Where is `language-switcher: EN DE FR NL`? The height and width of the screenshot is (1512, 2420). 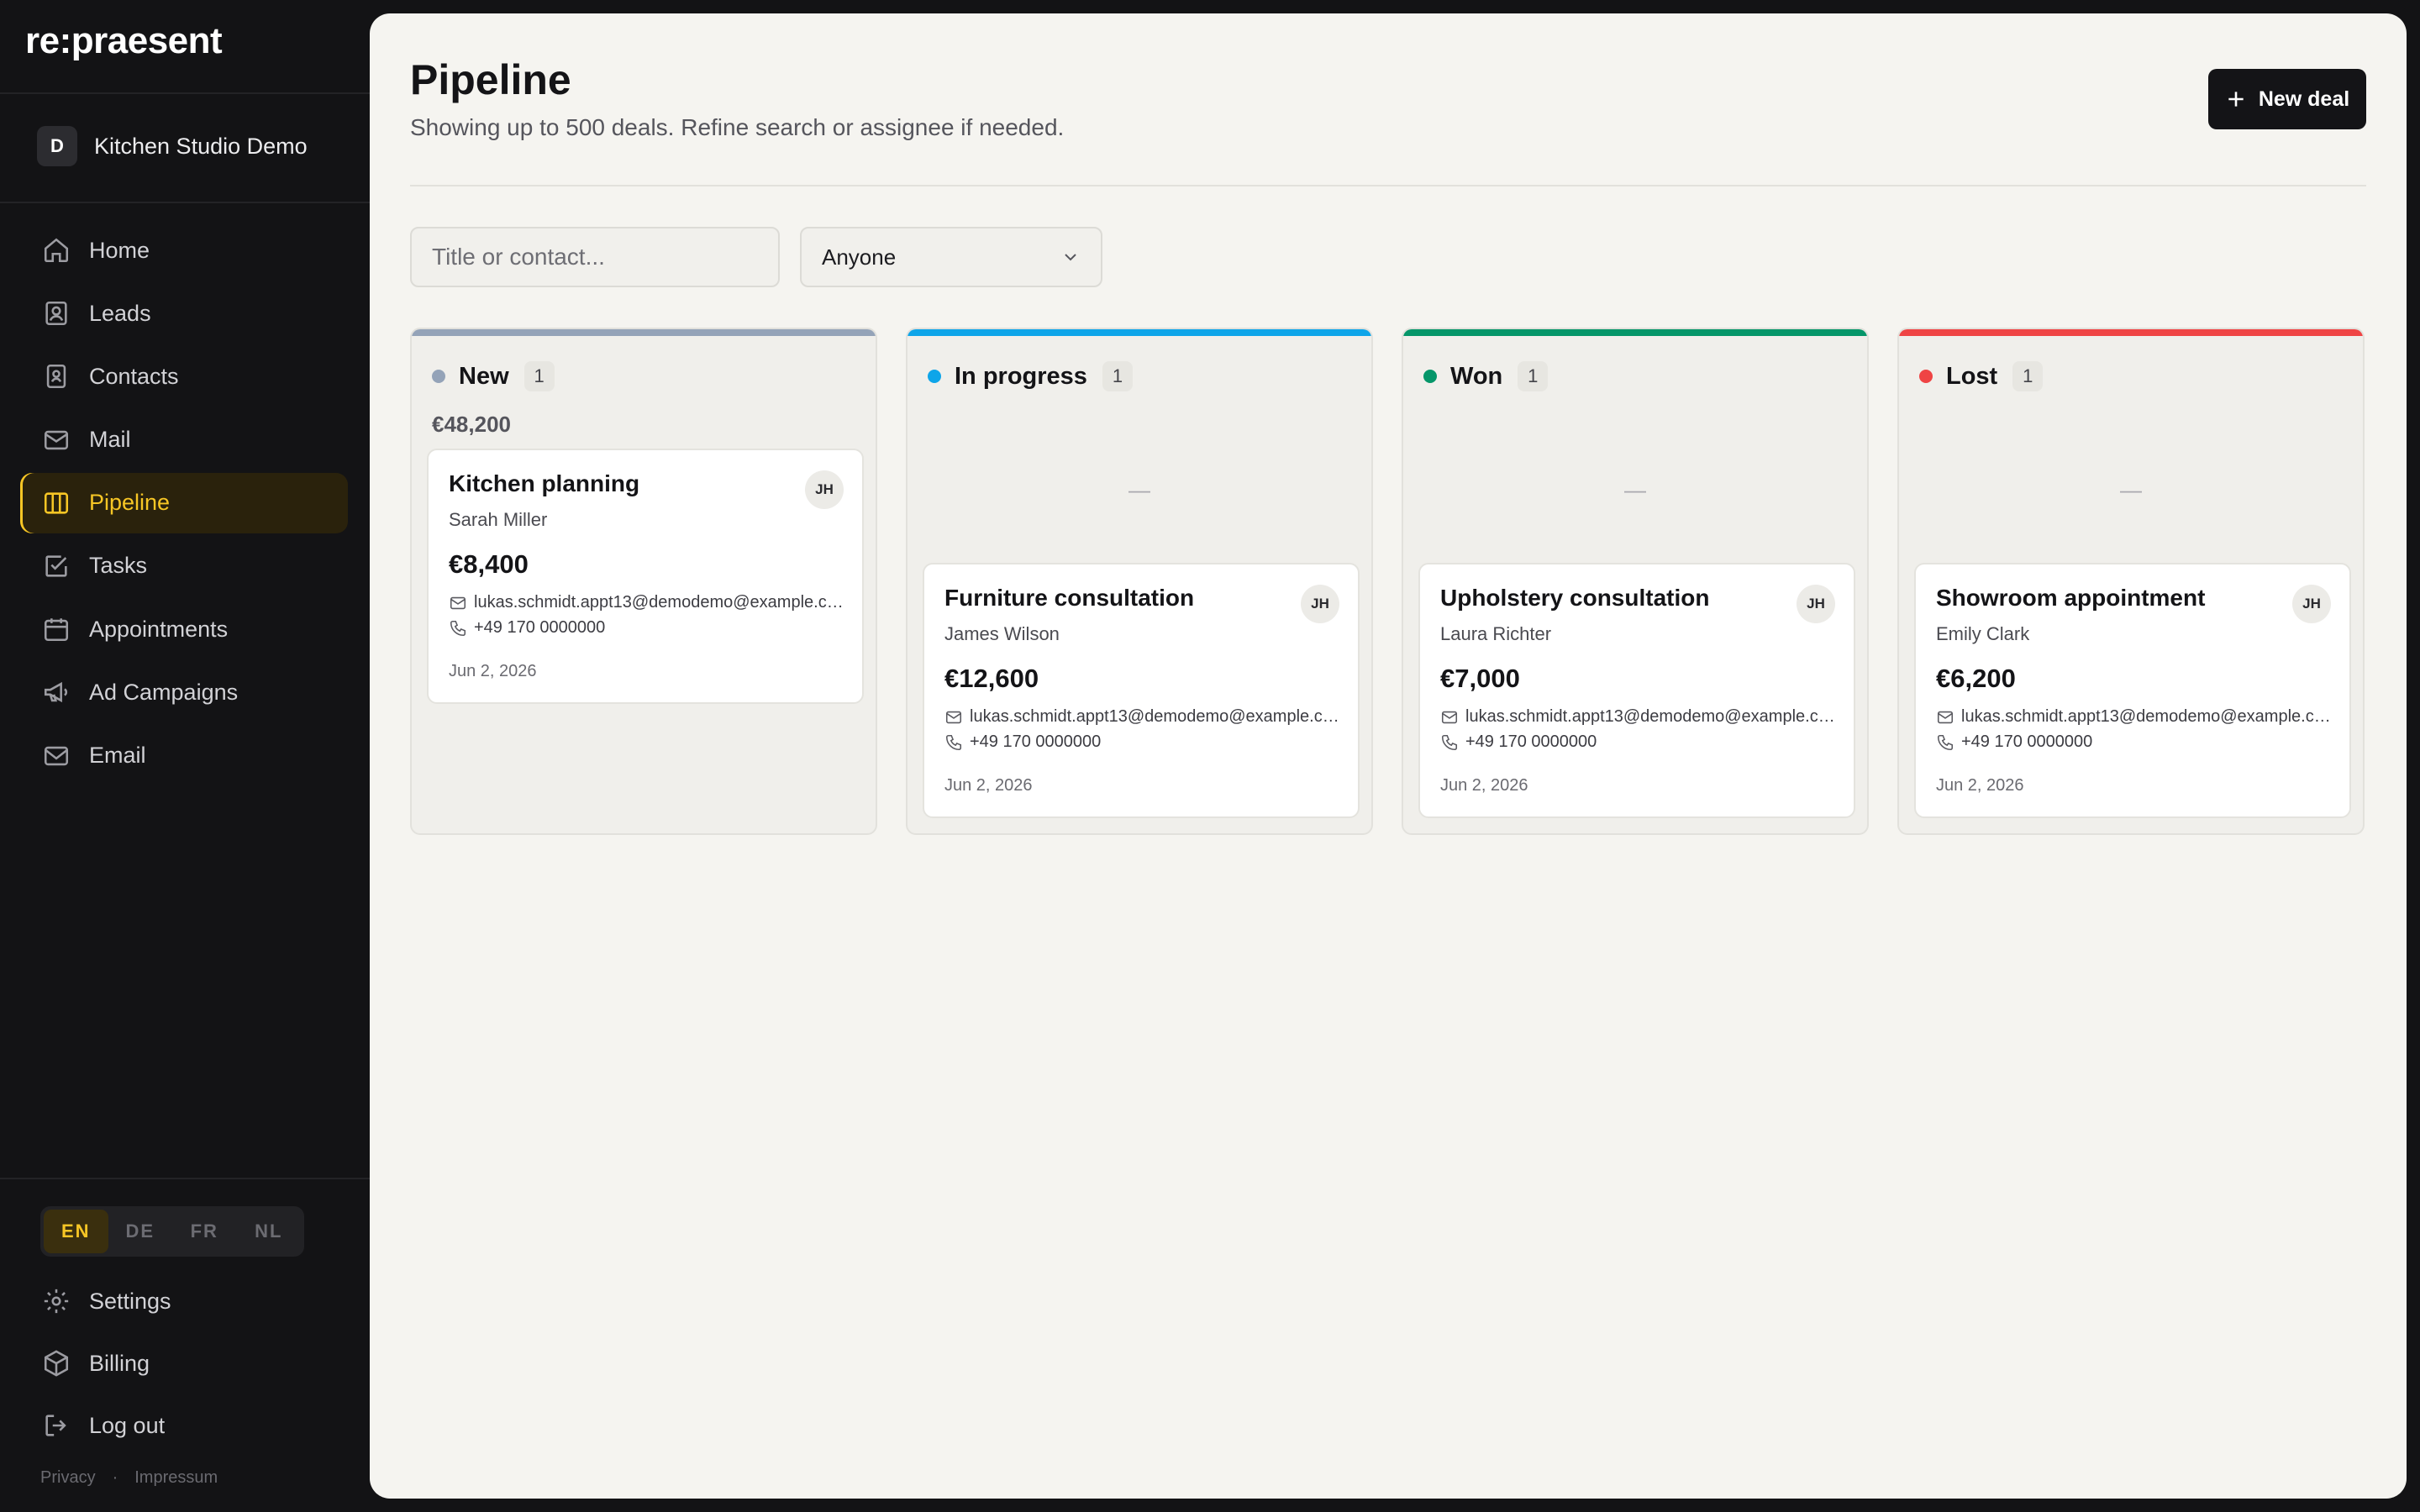 language-switcher: EN DE FR NL is located at coordinates (172, 1231).